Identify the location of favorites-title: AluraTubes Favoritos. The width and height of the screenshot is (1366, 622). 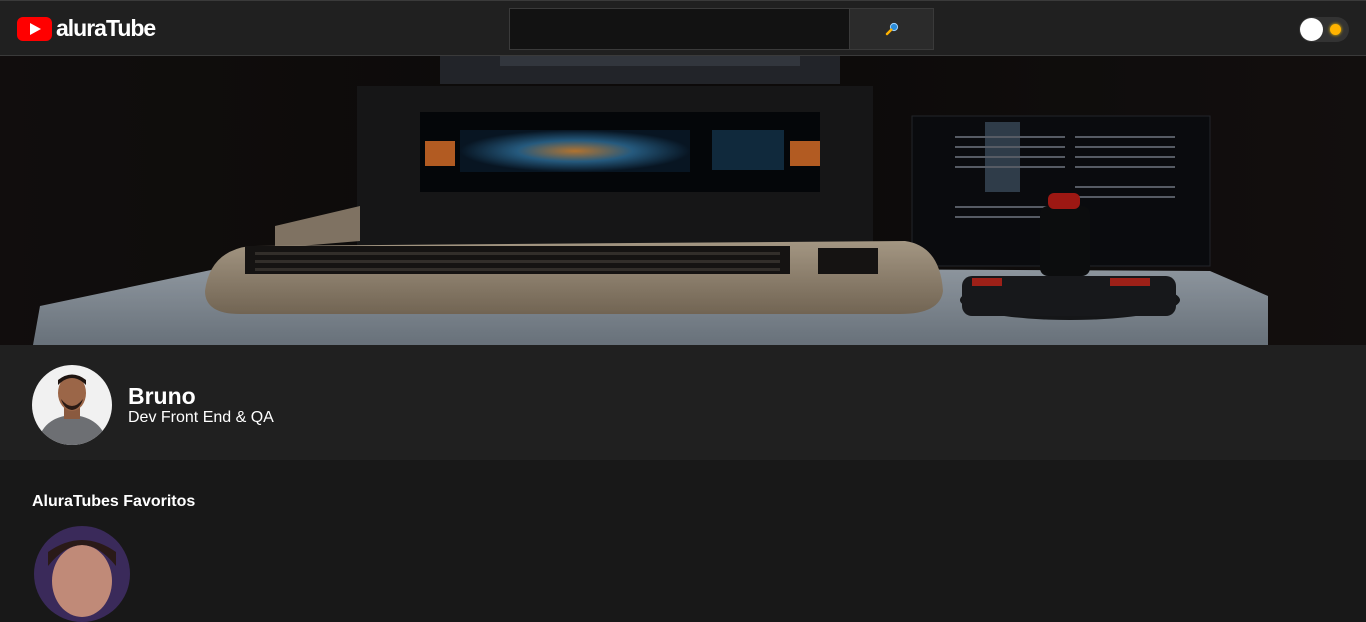
(114, 501).